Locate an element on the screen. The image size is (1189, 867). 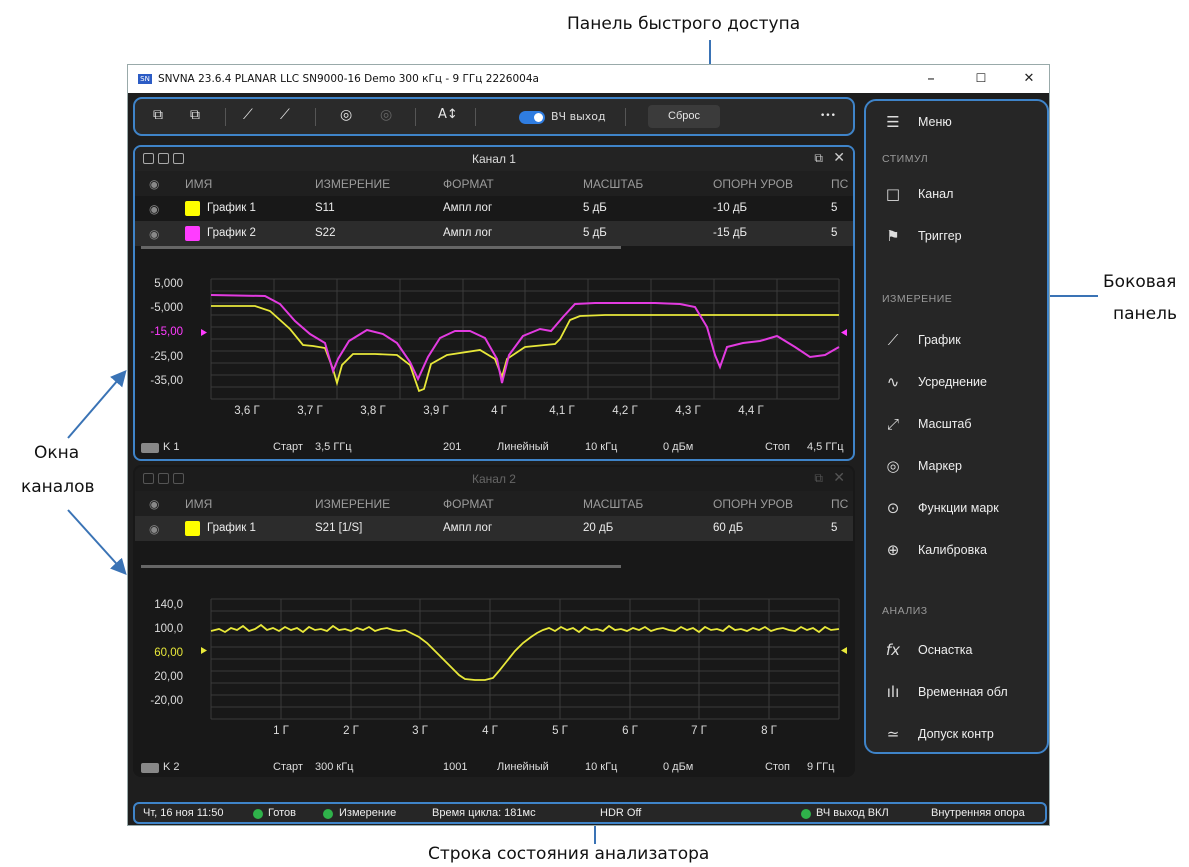
sidebar-item-calibration: ⊕ Калибровка is located at coordinates (934, 550).